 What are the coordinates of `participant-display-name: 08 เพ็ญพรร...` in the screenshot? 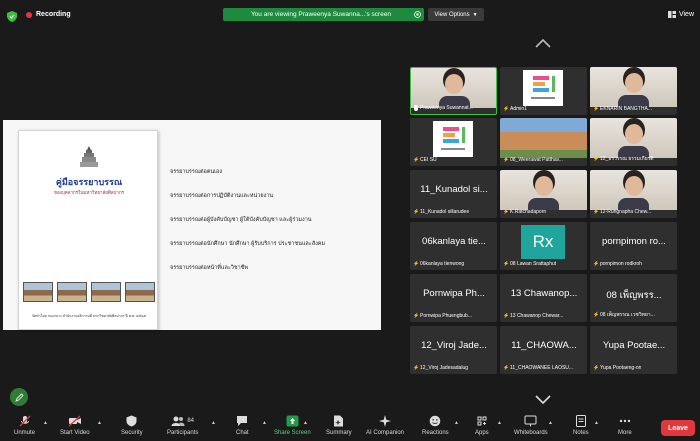 It's located at (634, 295).